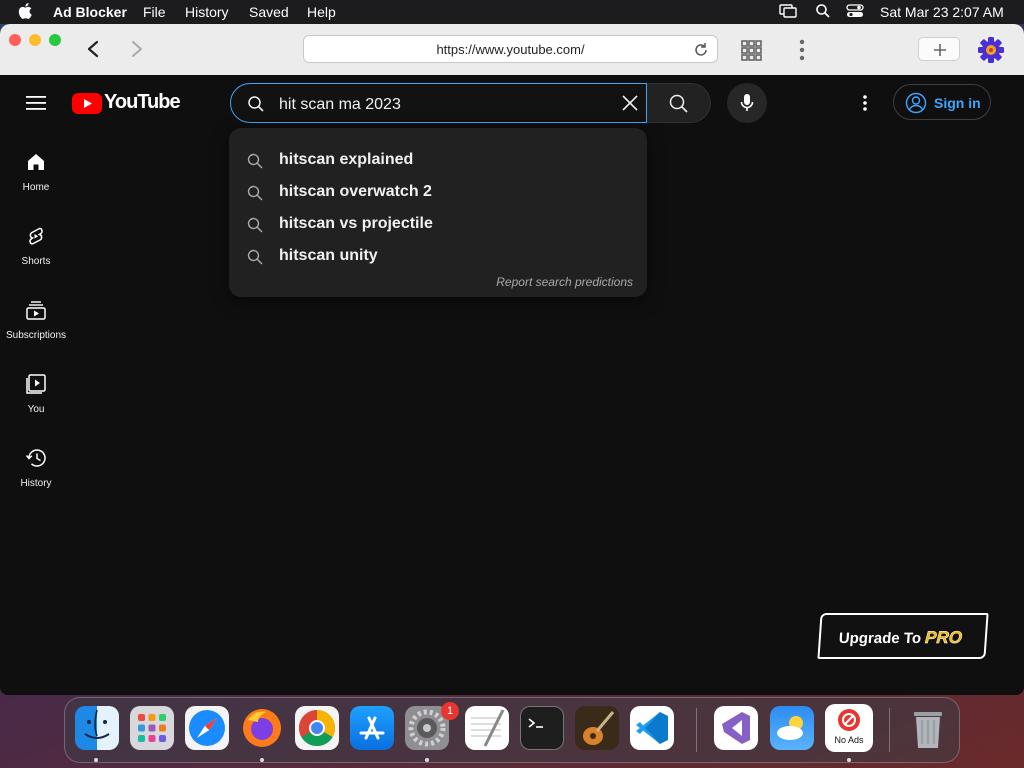 This screenshot has width=1024, height=768. Describe the element at coordinates (957, 103) in the screenshot. I see `sign-in-label: Sign in` at that location.